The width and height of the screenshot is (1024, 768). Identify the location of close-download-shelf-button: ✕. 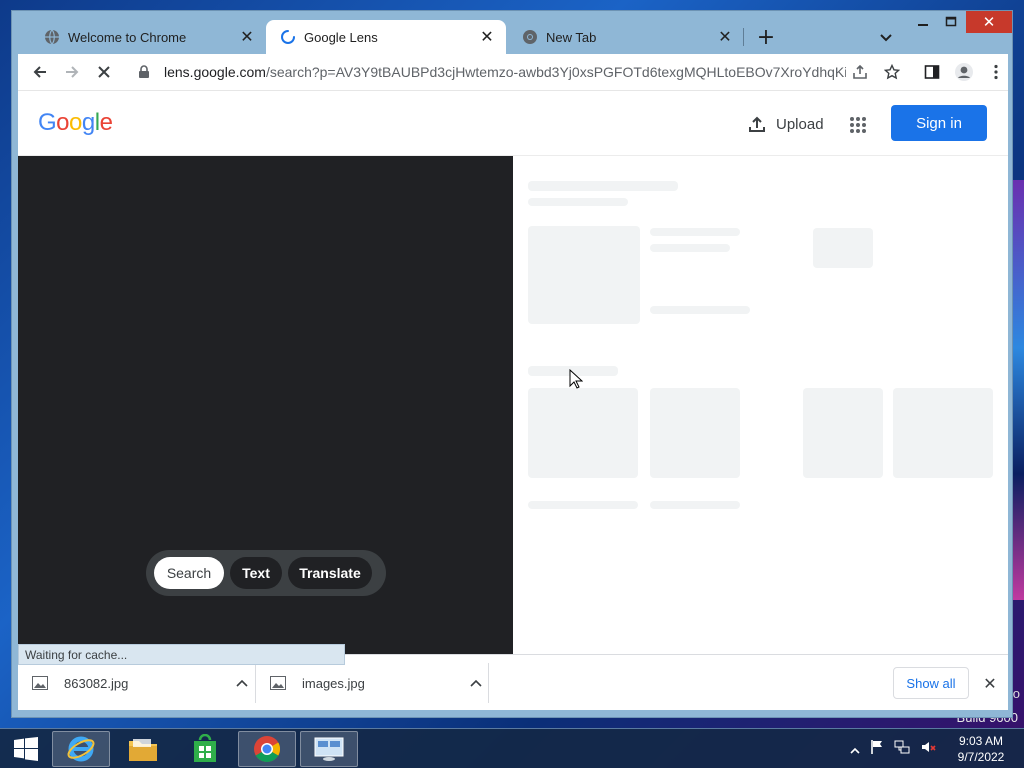
(990, 683).